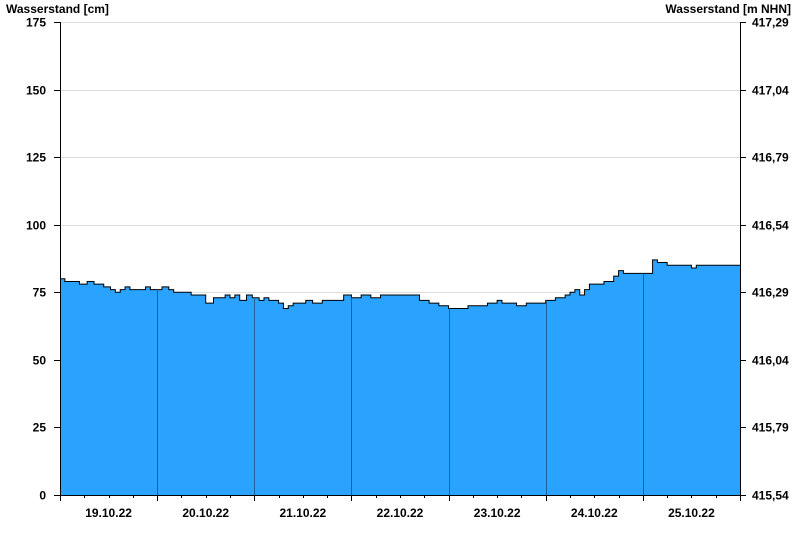 The width and height of the screenshot is (800, 550). Describe the element at coordinates (400, 513) in the screenshot. I see `x-date-label: 22.10.22` at that location.